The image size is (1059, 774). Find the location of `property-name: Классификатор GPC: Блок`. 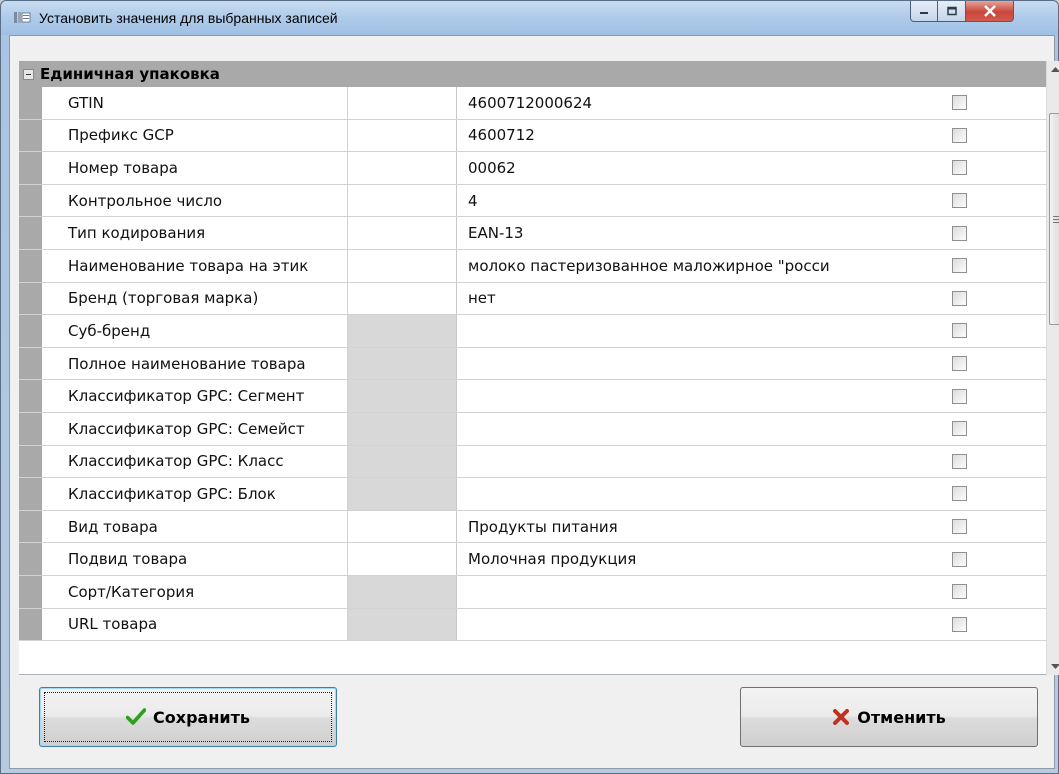

property-name: Классификатор GPC: Блок is located at coordinates (195, 494).